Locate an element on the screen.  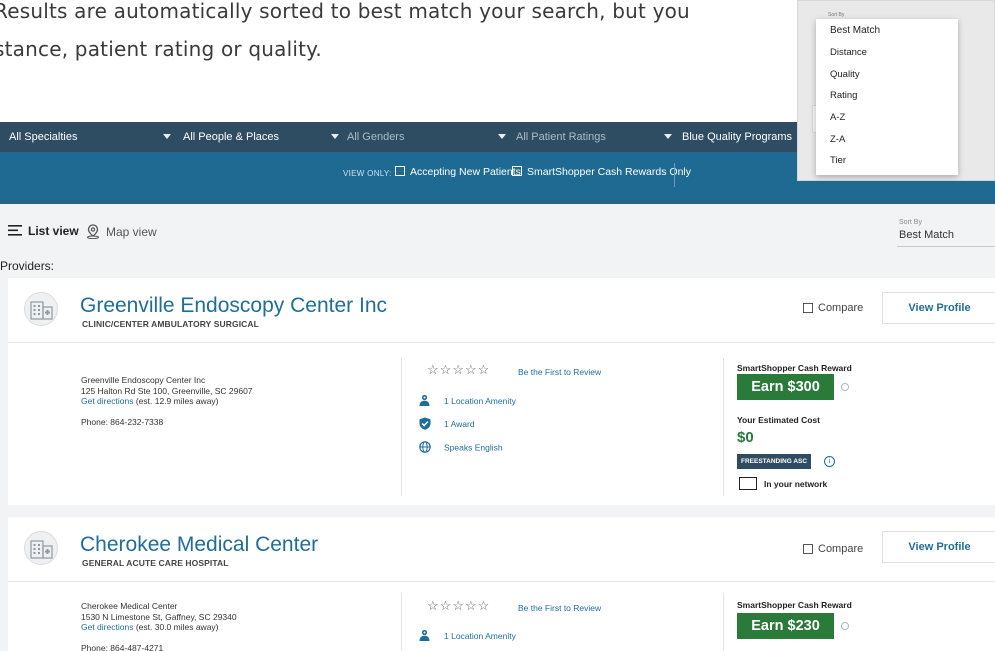
list-view-label: List view is located at coordinates (53, 231).